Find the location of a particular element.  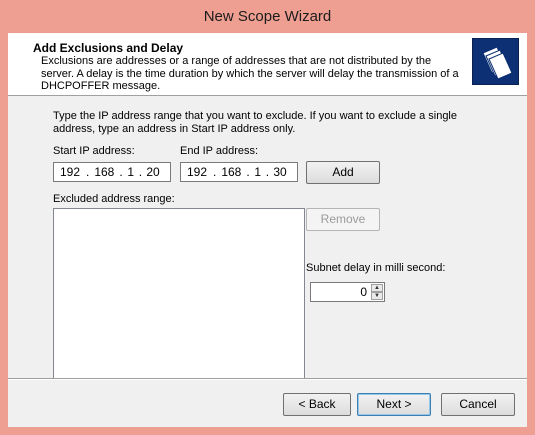

excluded-range-label: Excluded address range: is located at coordinates (114, 199).